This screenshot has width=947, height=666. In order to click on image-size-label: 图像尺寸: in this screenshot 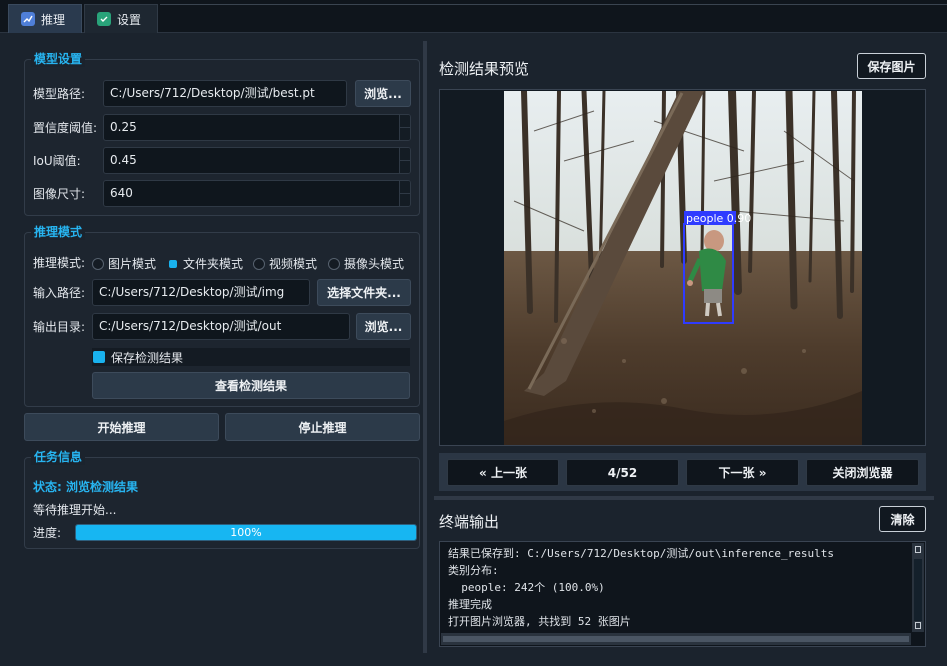, I will do `click(59, 194)`.